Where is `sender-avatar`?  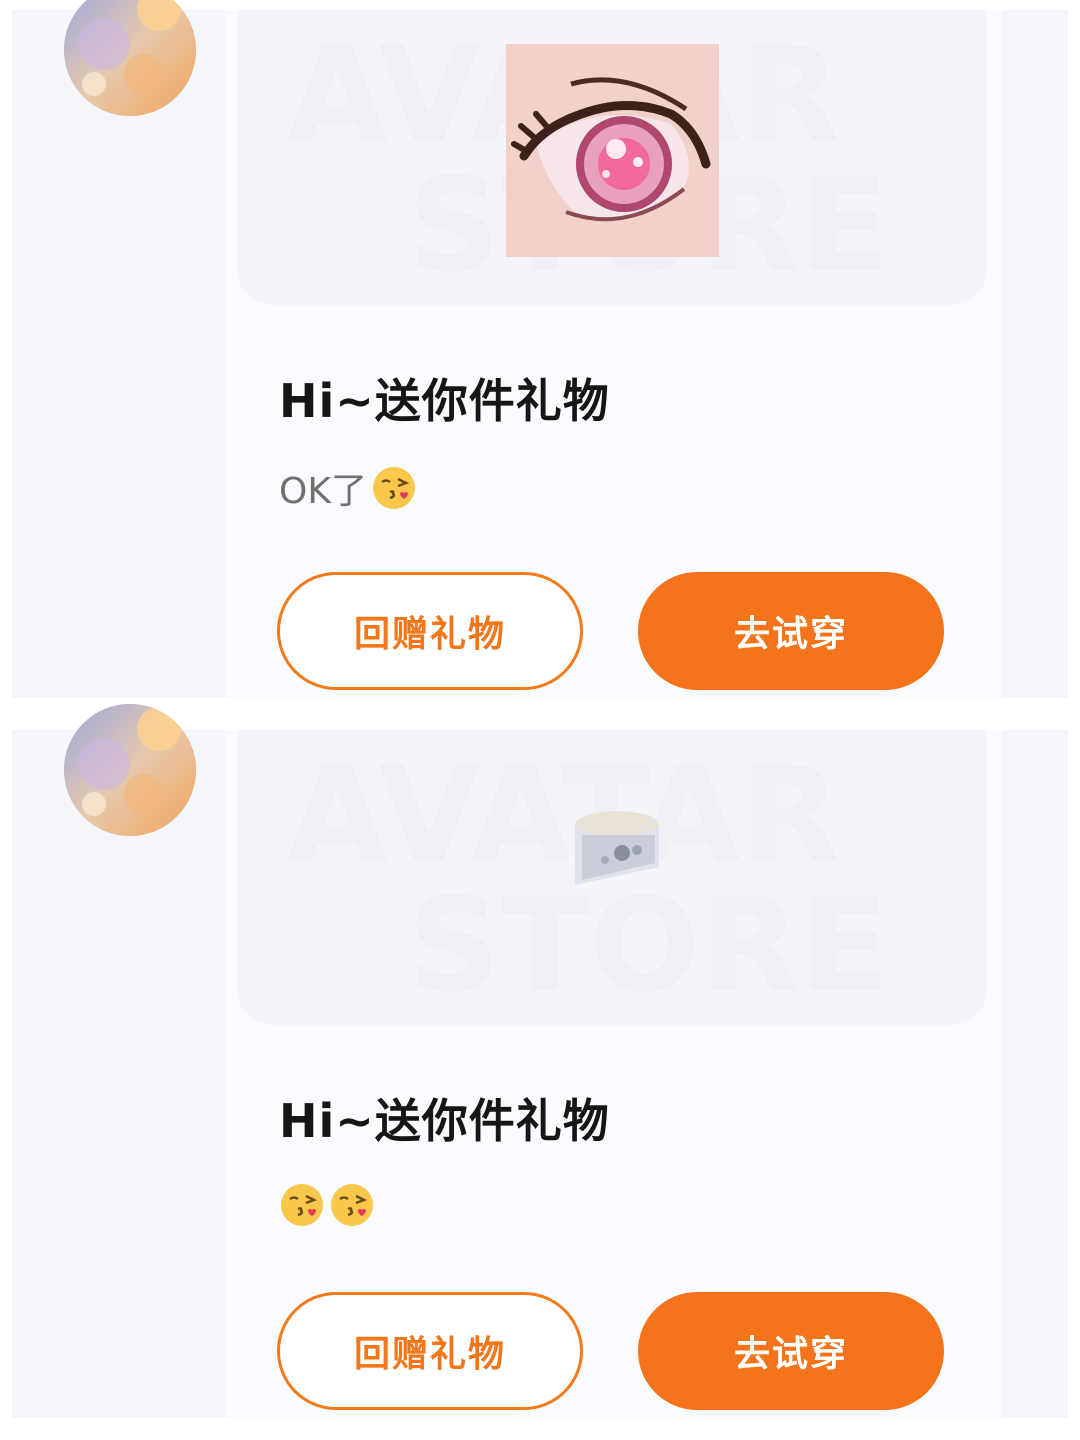
sender-avatar is located at coordinates (130, 770).